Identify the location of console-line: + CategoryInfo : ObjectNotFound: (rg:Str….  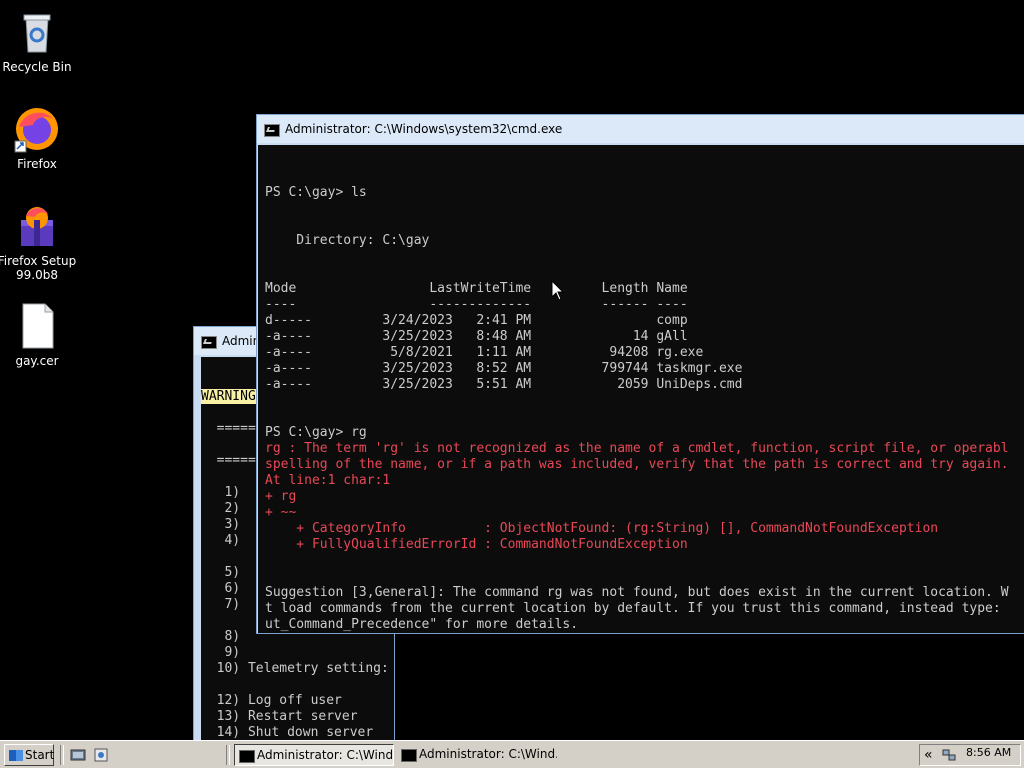
(602, 528).